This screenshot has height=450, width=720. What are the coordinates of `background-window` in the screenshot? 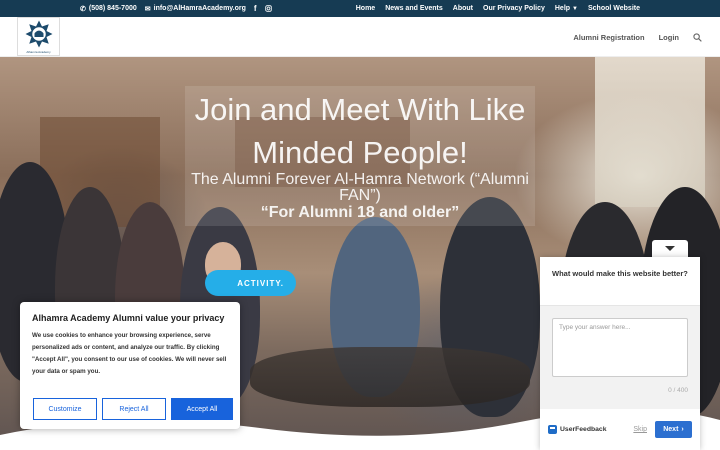 It's located at (650, 132).